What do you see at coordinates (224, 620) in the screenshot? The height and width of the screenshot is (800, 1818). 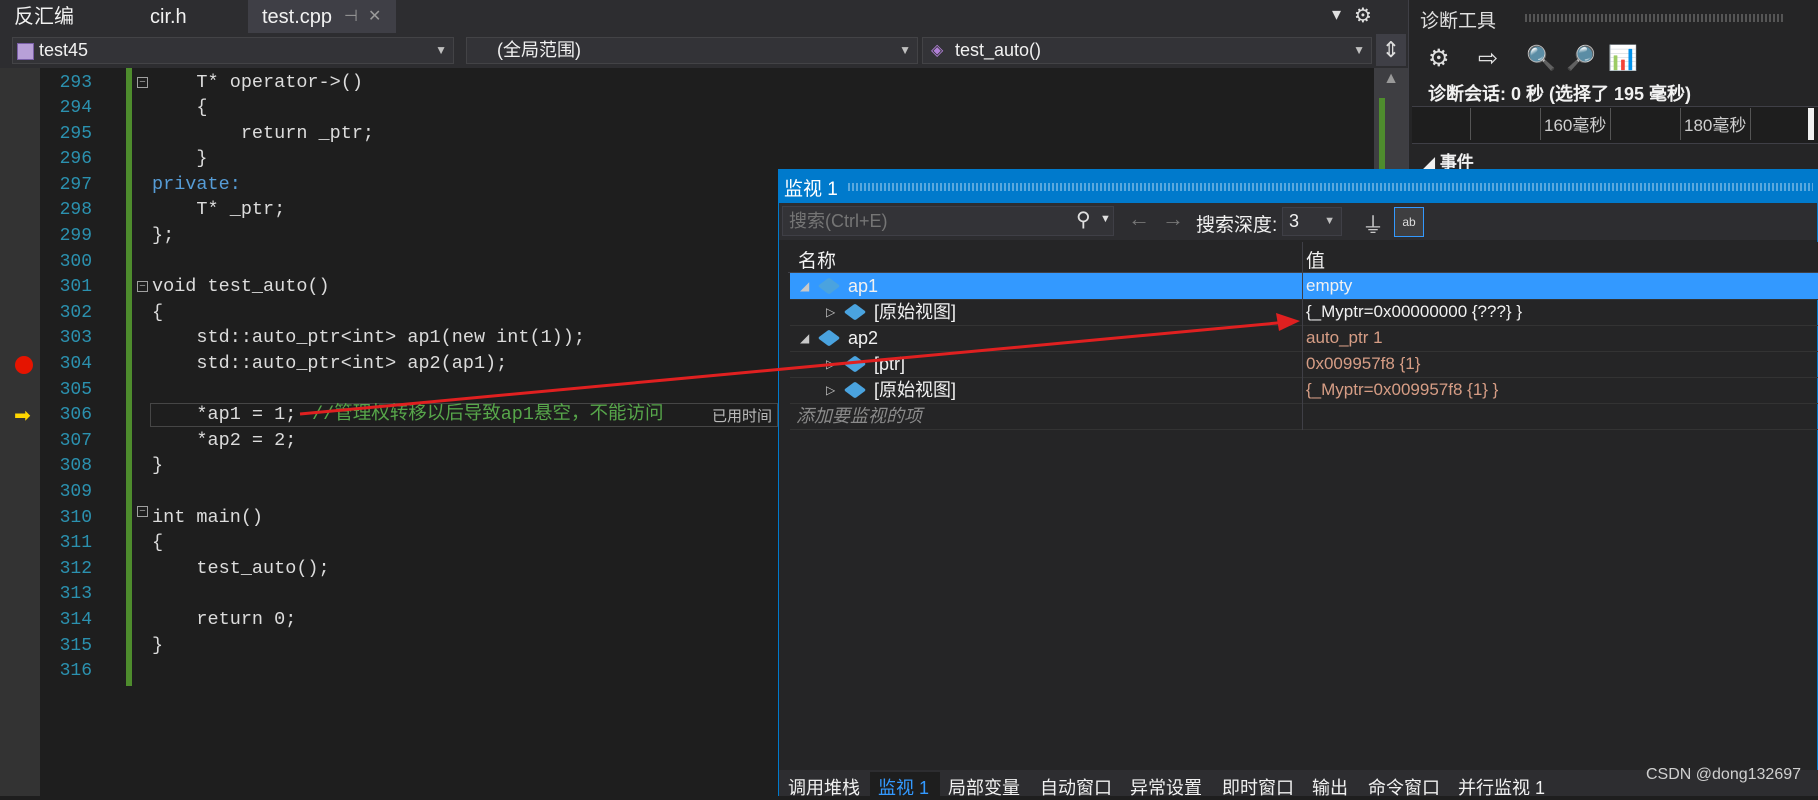 I see `code-line: return 0;` at bounding box center [224, 620].